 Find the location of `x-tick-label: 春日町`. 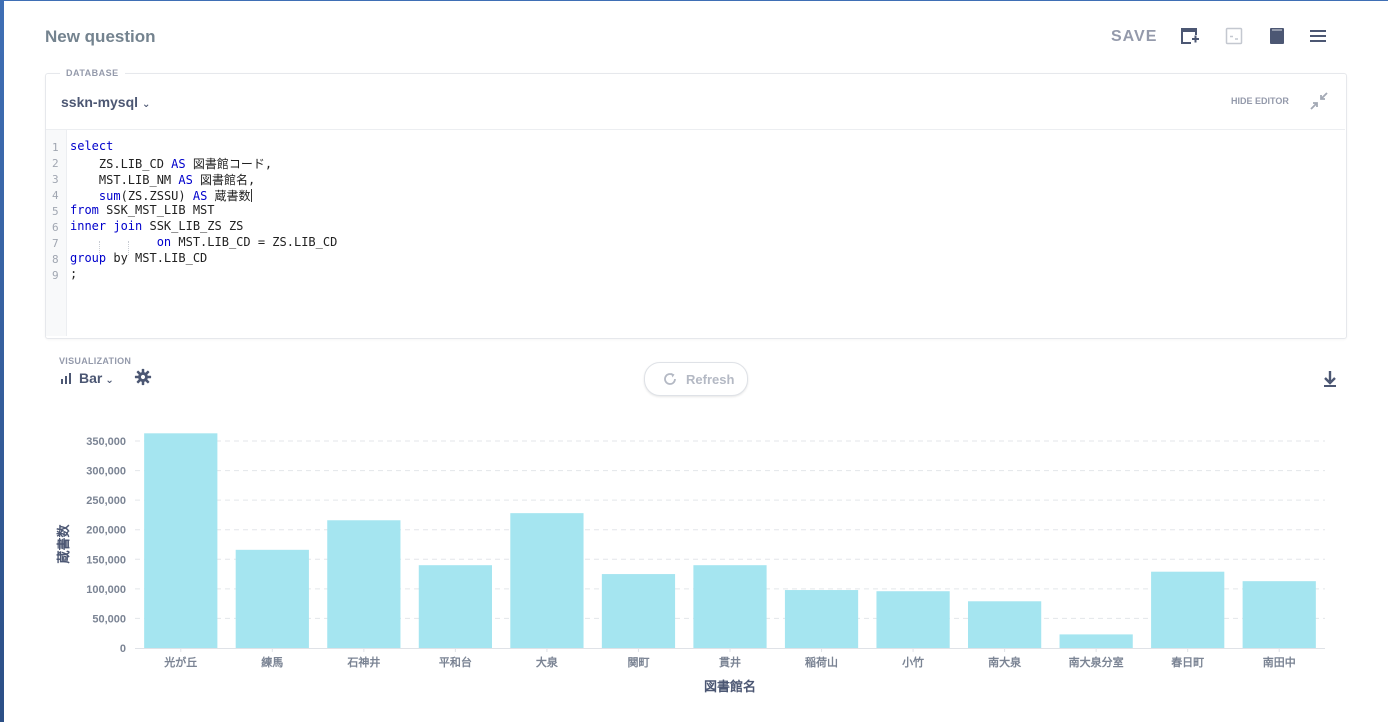

x-tick-label: 春日町 is located at coordinates (1187, 662).